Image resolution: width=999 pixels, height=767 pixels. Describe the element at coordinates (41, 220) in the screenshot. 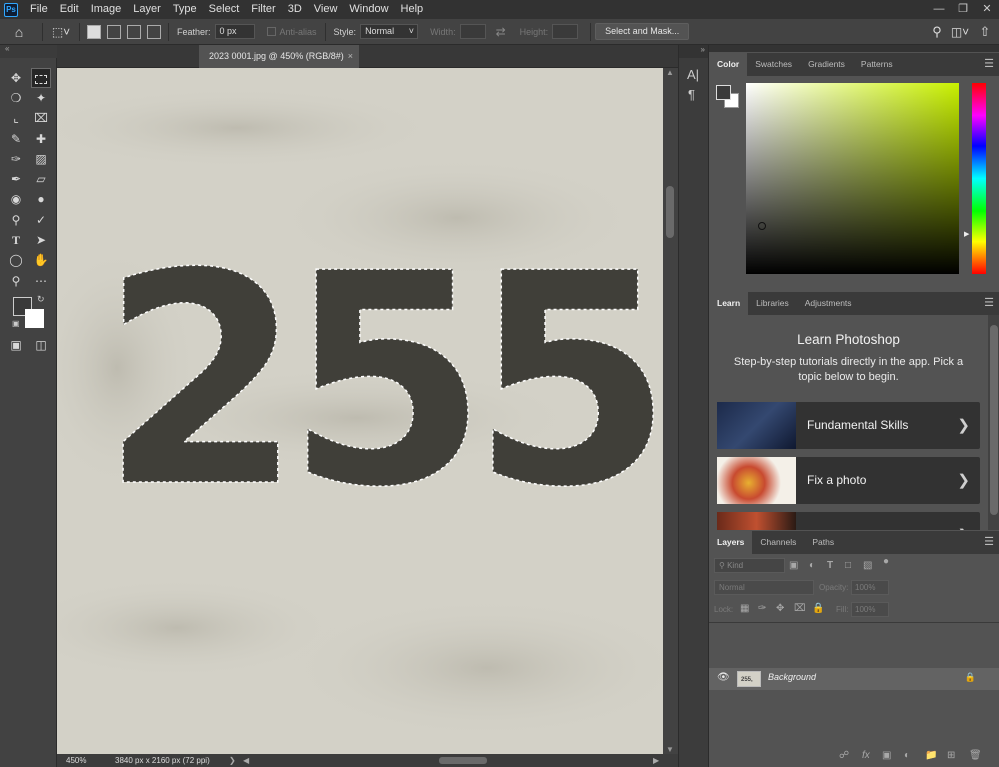

I see `pen-icon: ✓` at that location.